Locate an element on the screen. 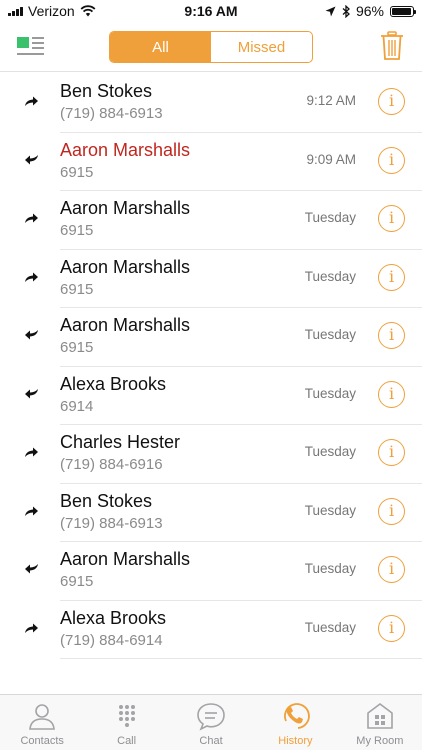 The width and height of the screenshot is (422, 750). call-row: Alexa Brooks (719) 884-6914 Tuesday i is located at coordinates (211, 629).